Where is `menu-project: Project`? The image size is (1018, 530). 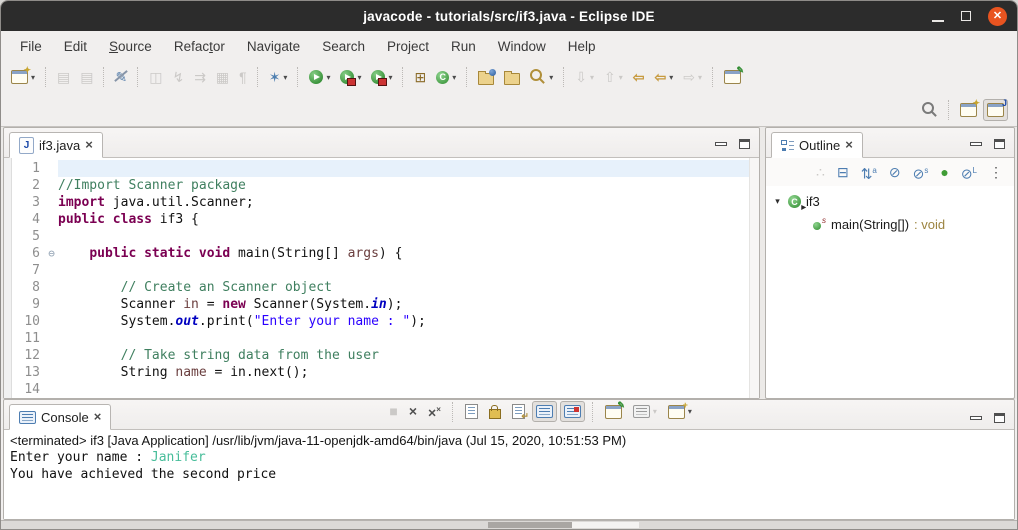
menu-project: Project is located at coordinates (408, 46).